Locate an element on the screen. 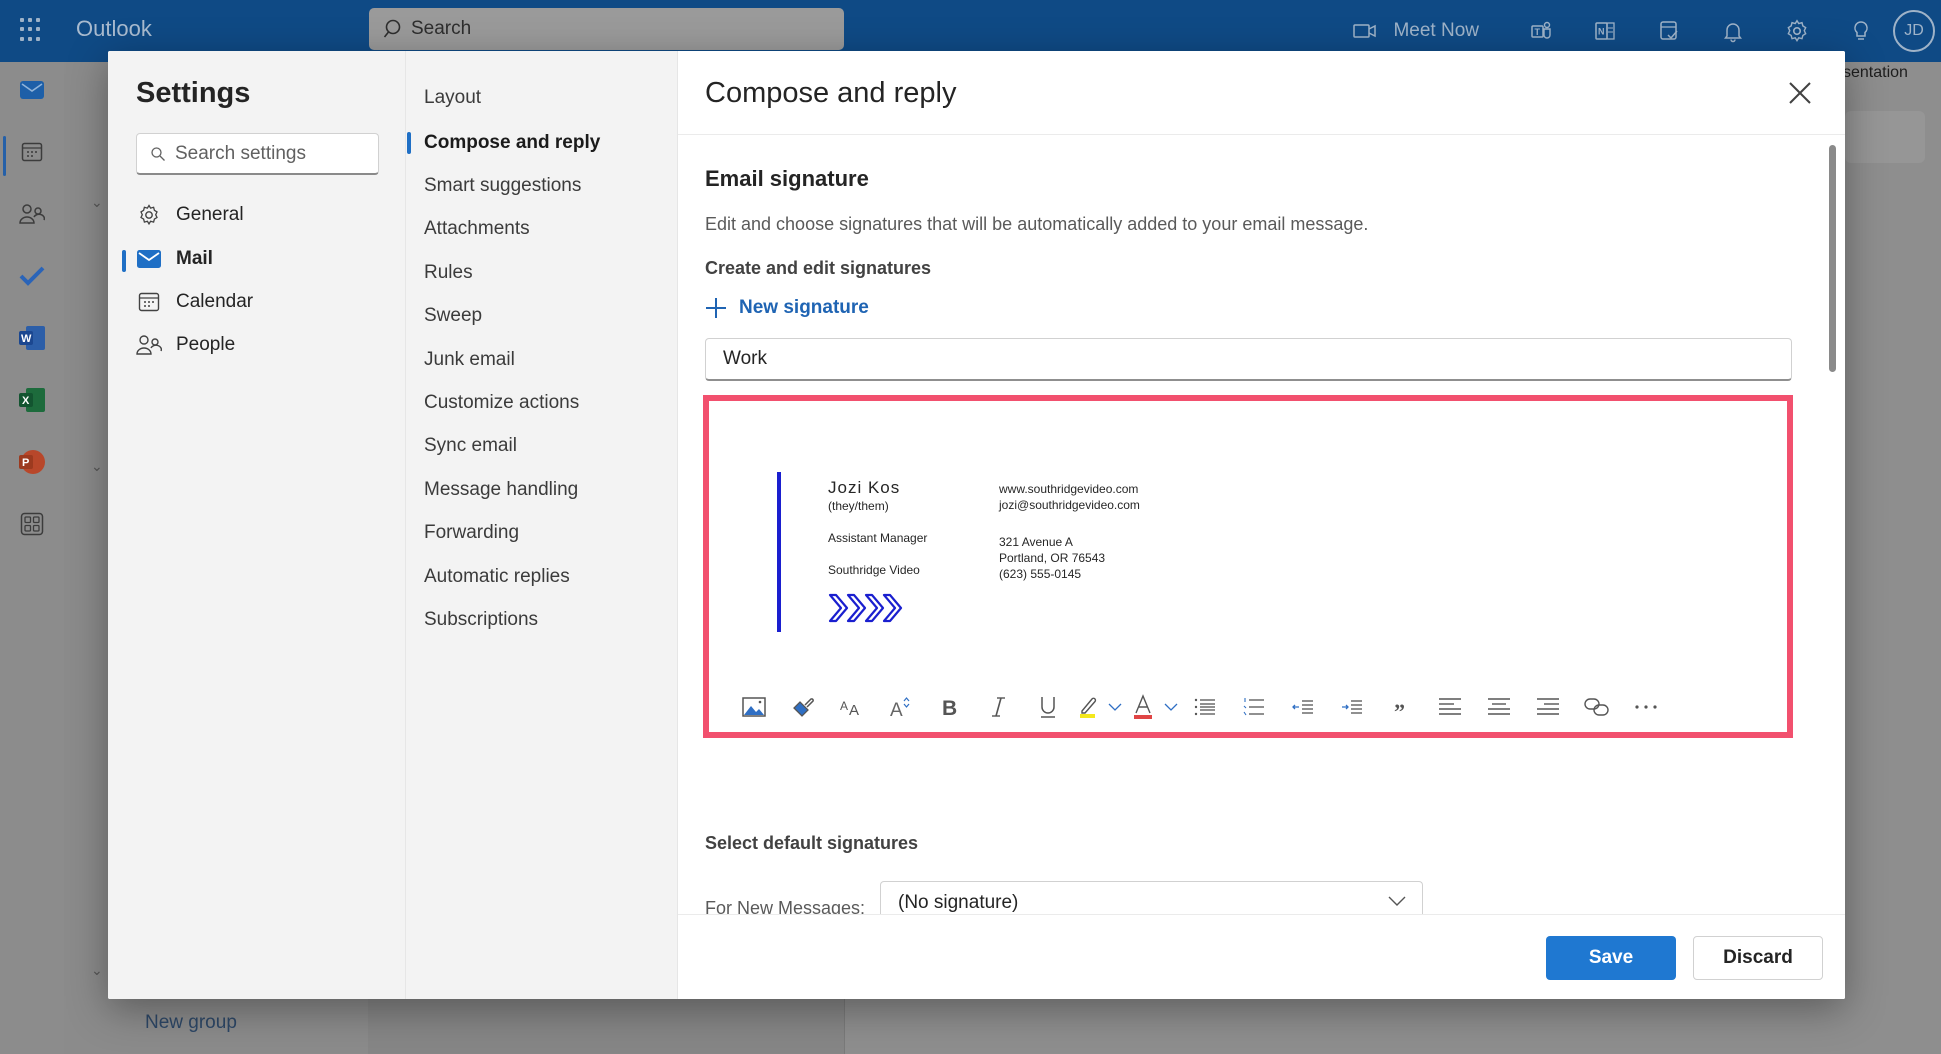  vertical-scrollbar is located at coordinates (1832, 258).